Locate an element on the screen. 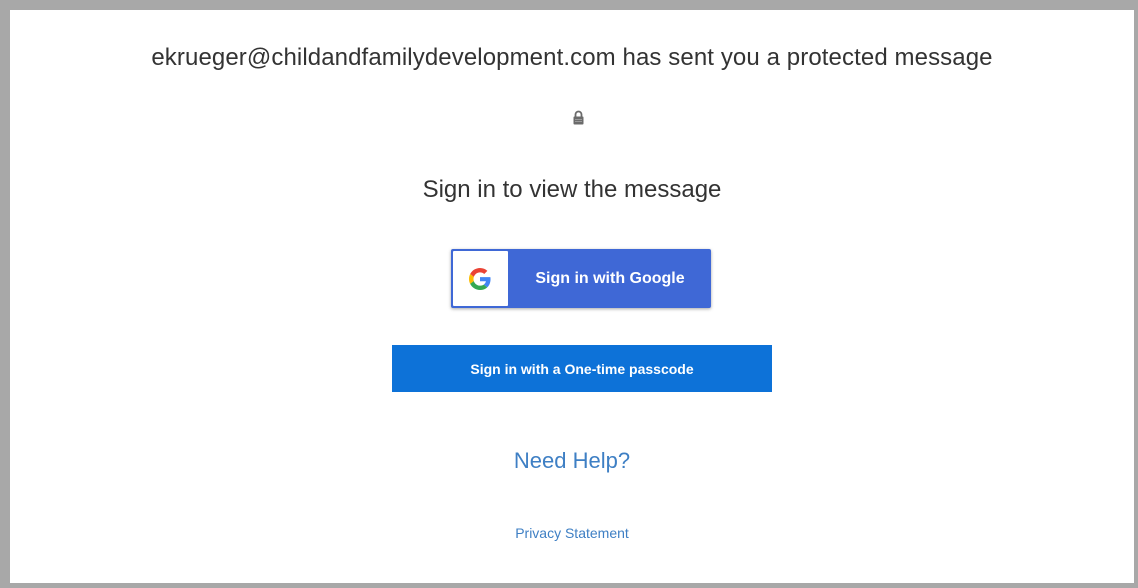  sign-in-heading: Sign in to view the message is located at coordinates (572, 189).